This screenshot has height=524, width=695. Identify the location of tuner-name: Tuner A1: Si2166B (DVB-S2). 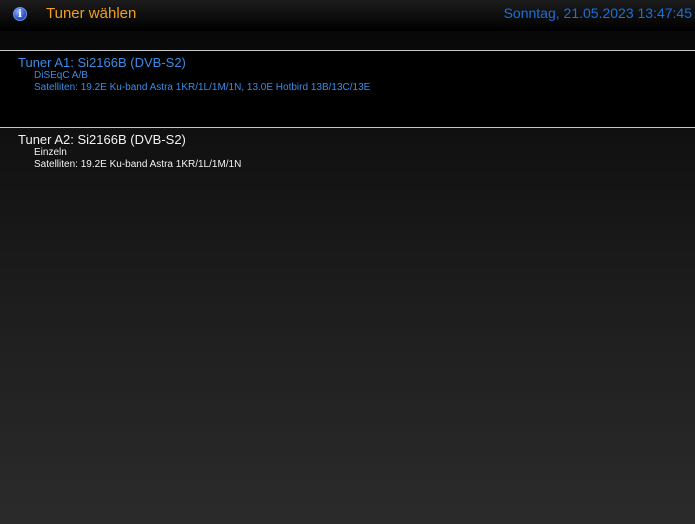
(102, 62).